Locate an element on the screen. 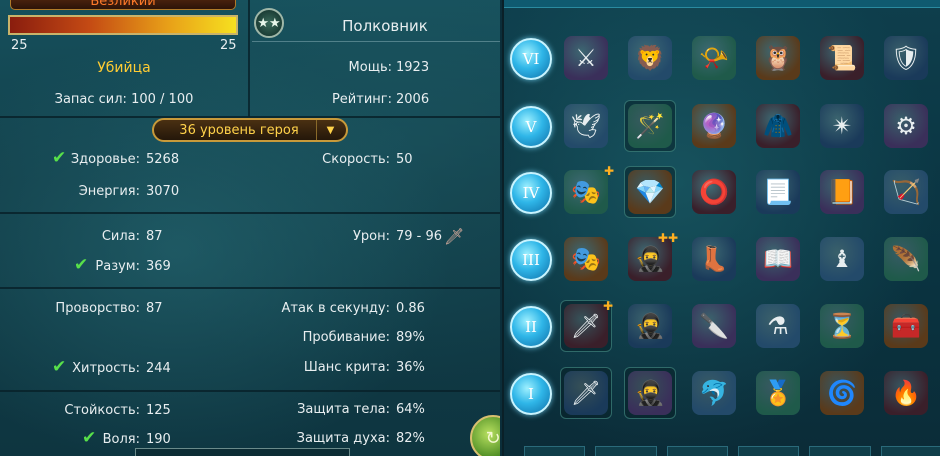 This screenshot has height=456, width=940. hero-rank: Полковник is located at coordinates (385, 26).